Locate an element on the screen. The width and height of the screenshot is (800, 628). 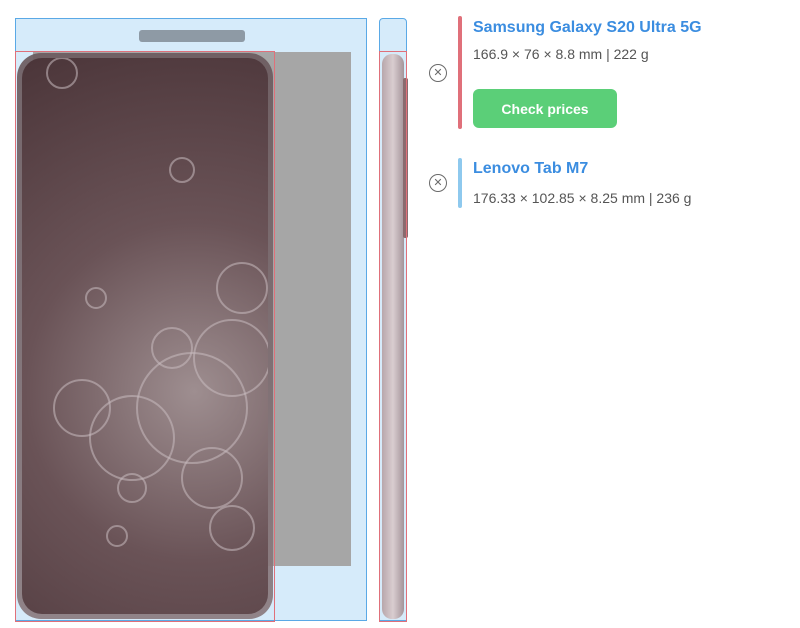
check-prices-button: Check prices is located at coordinates (545, 108).